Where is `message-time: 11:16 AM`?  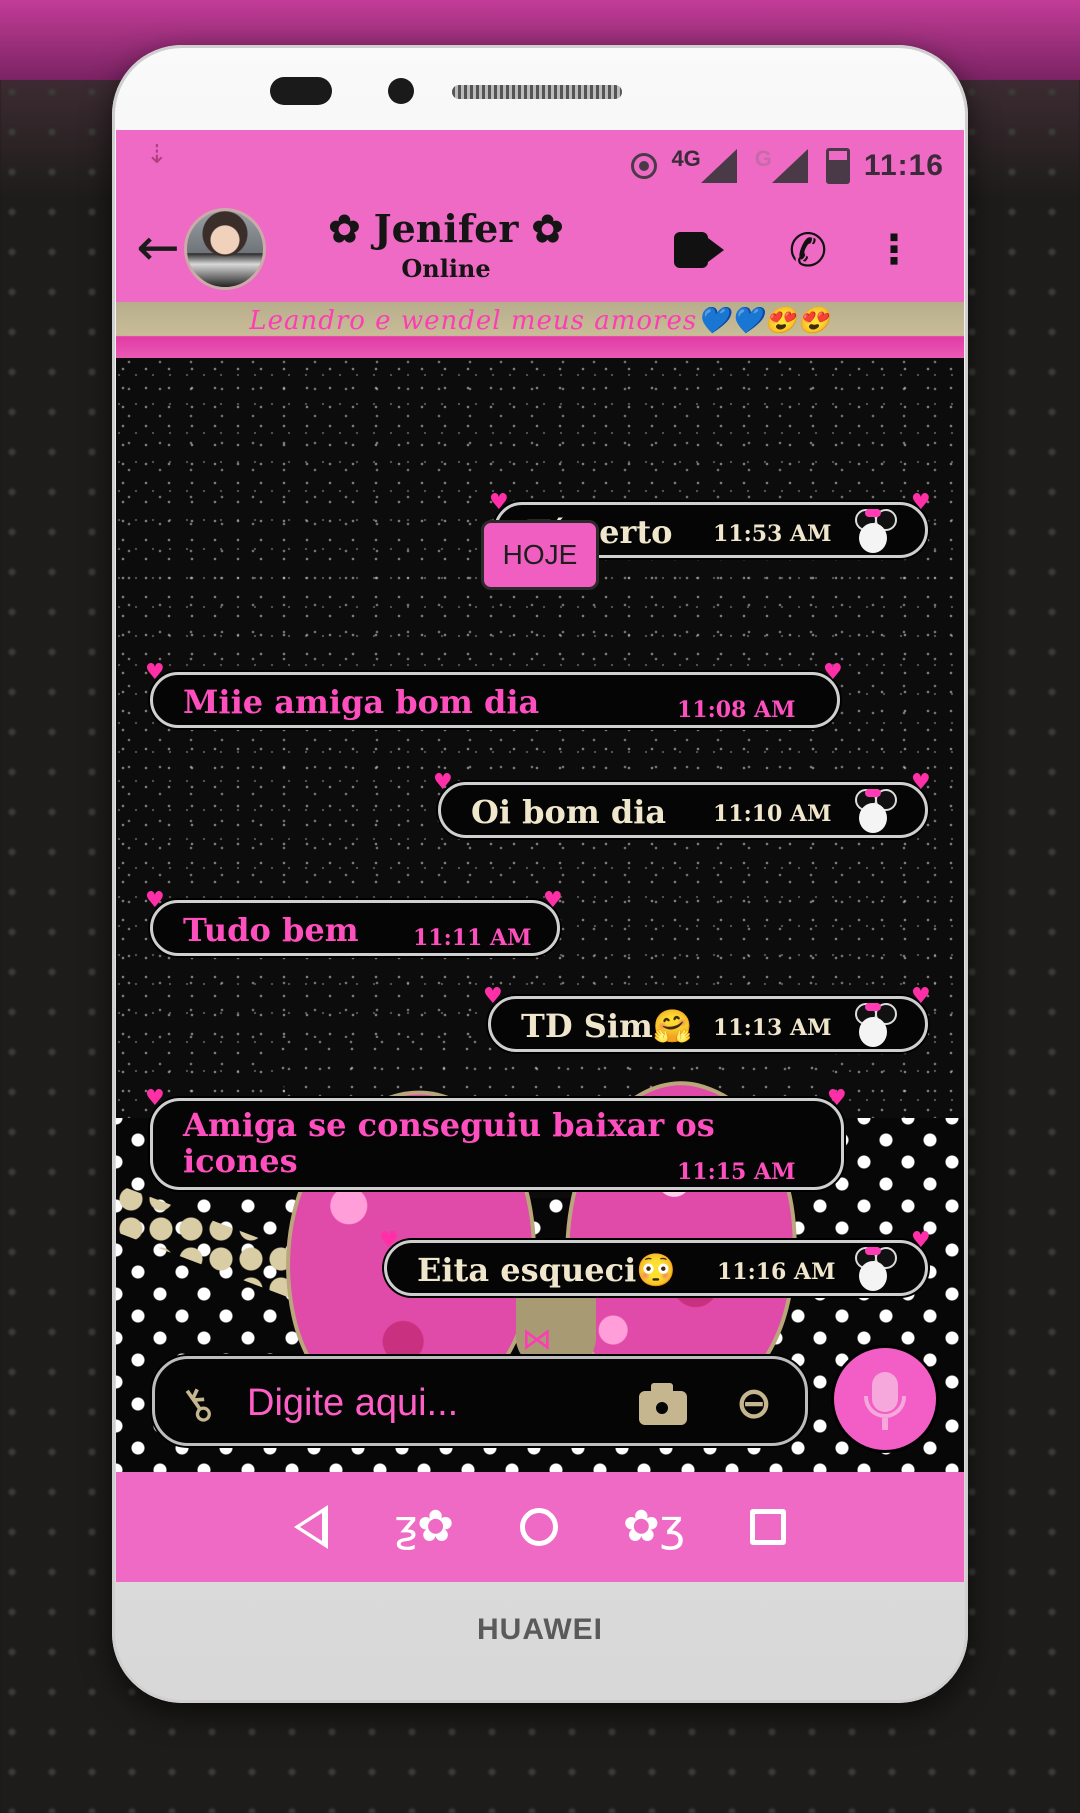 message-time: 11:16 AM is located at coordinates (776, 1272).